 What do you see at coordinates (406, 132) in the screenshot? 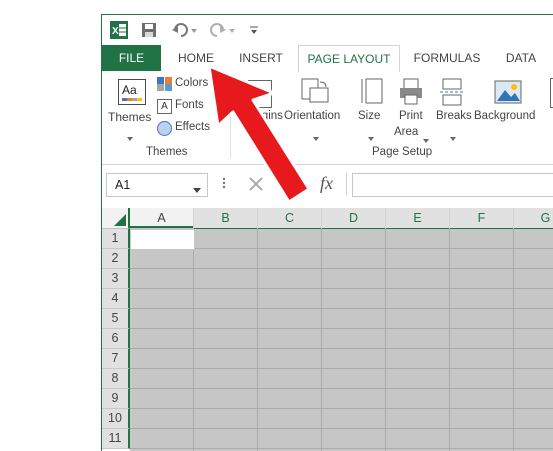
I see `print-area-label-line2: Area` at bounding box center [406, 132].